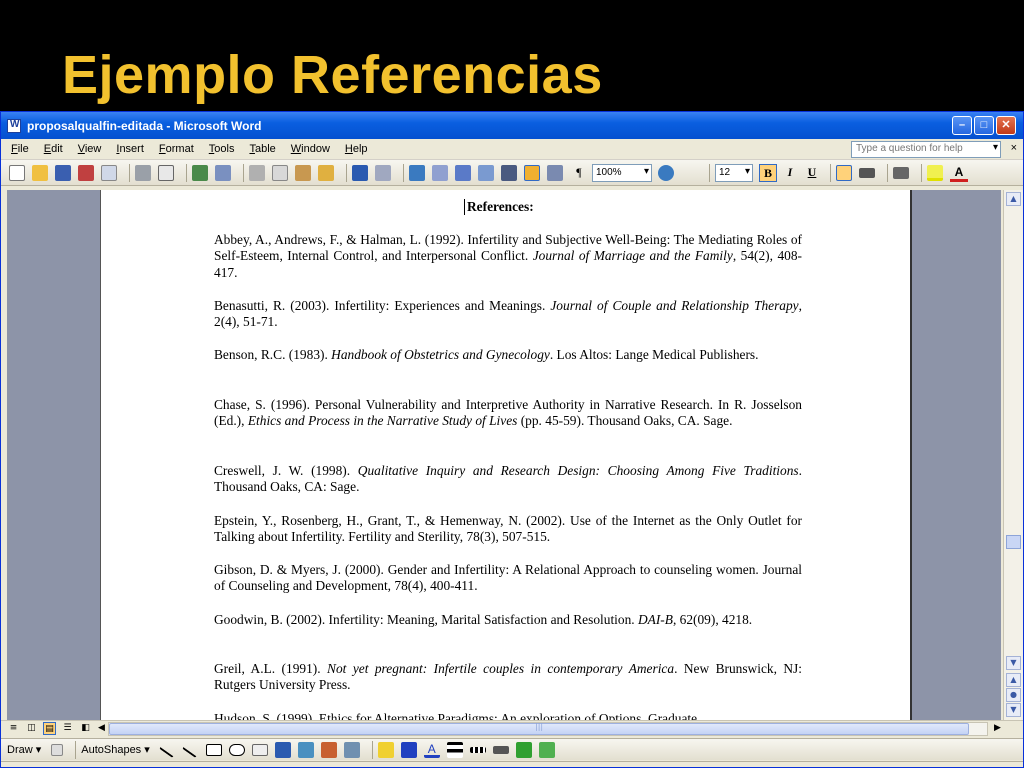 Image resolution: width=1024 pixels, height=768 pixels. What do you see at coordinates (1013, 710) in the screenshot?
I see `next-page-icon: ▼` at bounding box center [1013, 710].